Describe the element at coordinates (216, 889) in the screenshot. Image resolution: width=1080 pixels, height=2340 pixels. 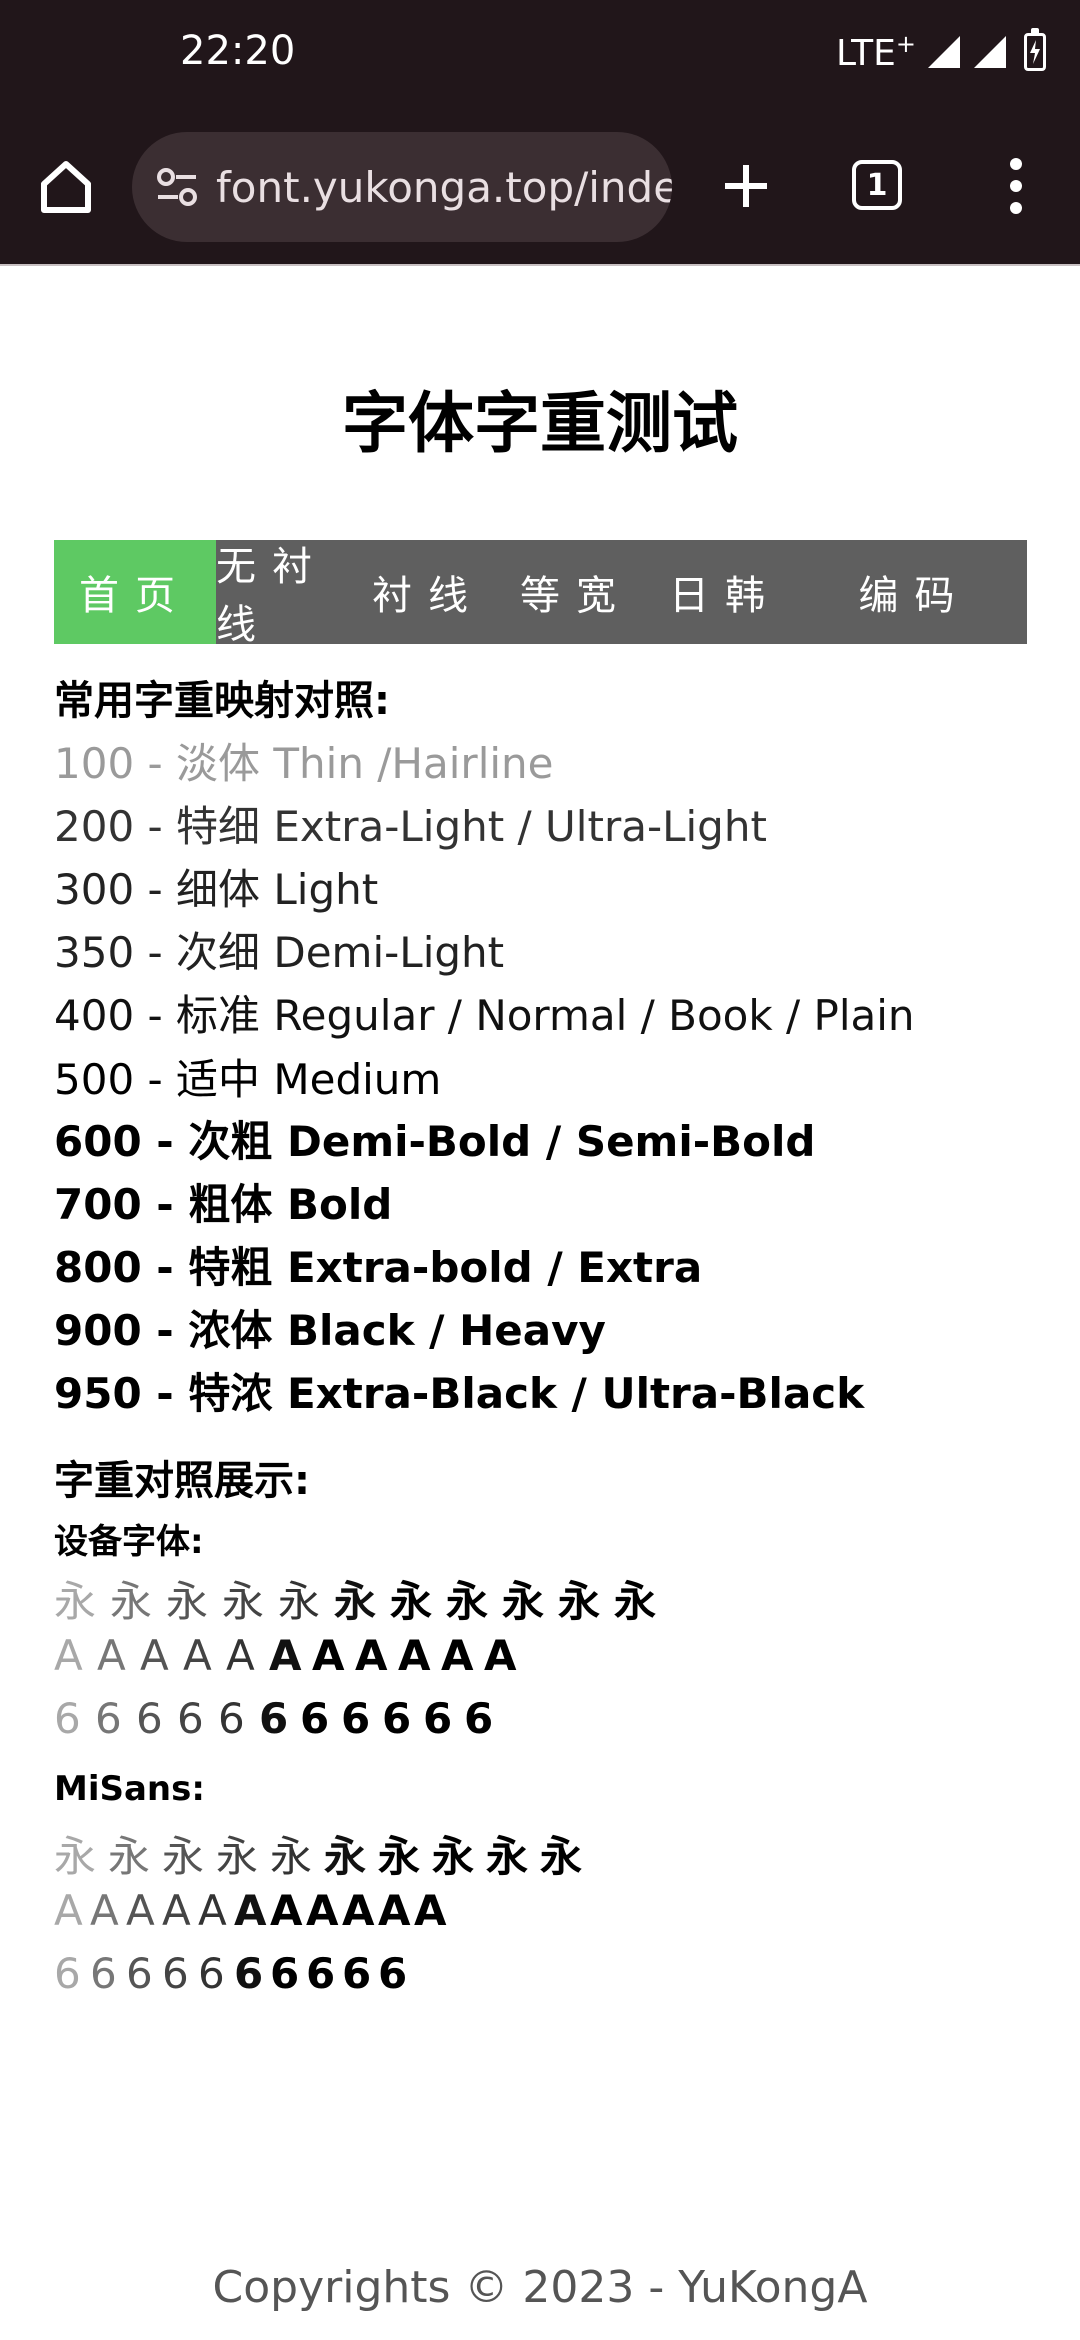
I see `weight-line: 300 - 细体 Light` at that location.